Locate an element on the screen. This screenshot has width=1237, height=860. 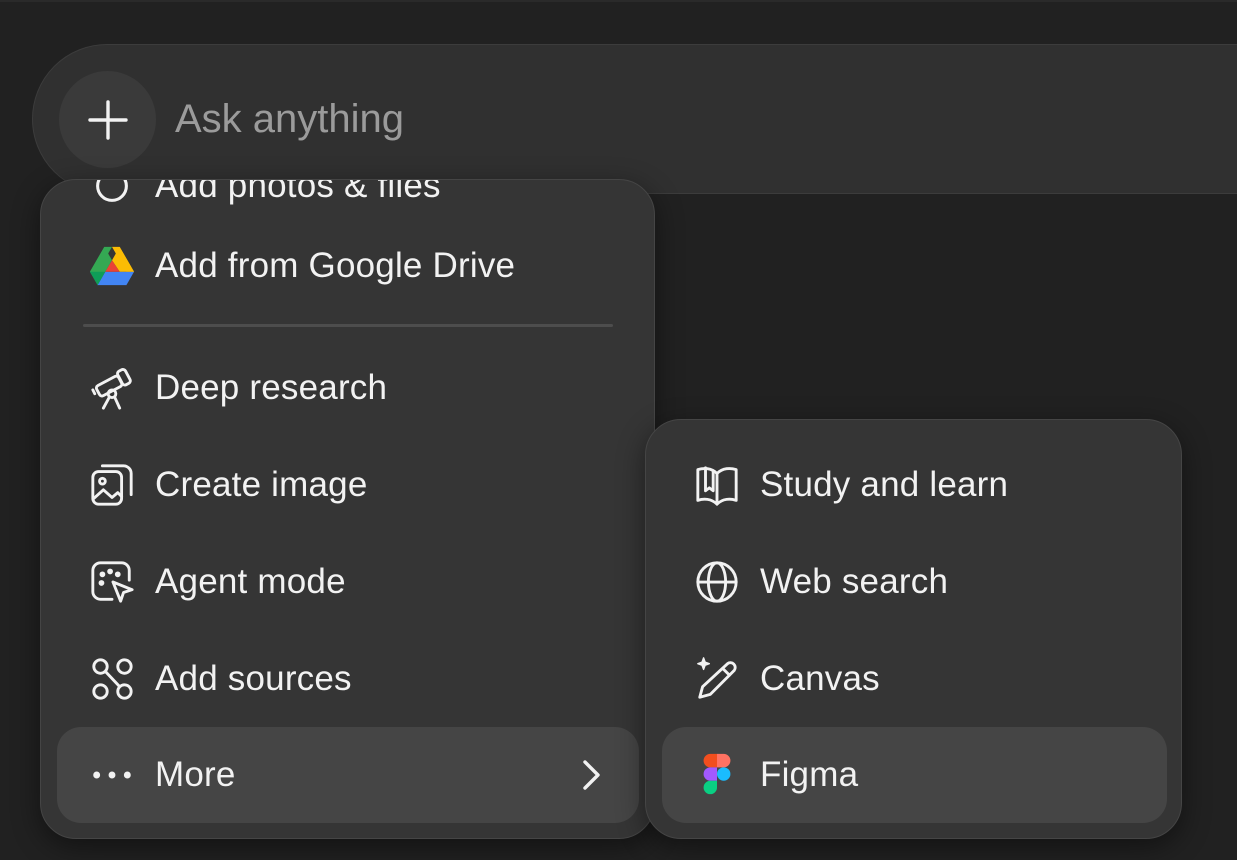
plus-icon is located at coordinates (107, 119).